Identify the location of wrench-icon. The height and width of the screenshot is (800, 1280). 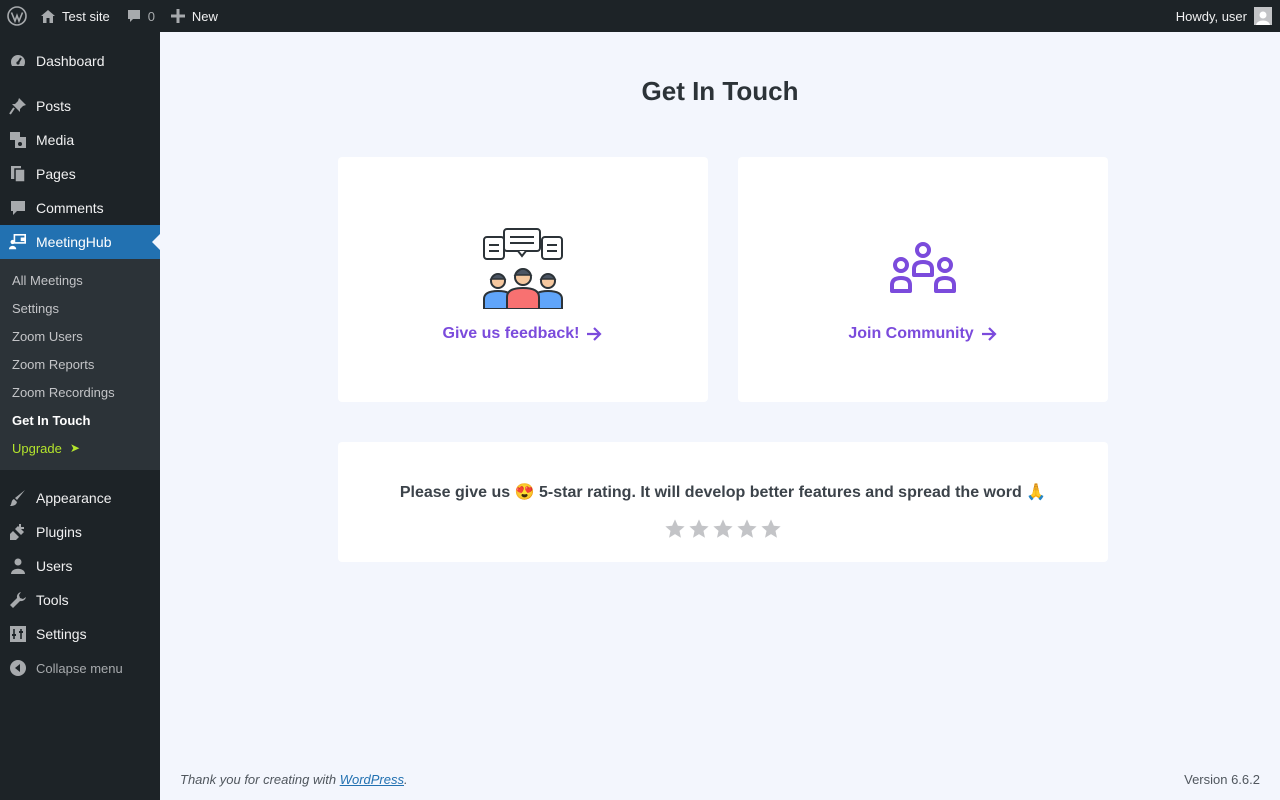
(18, 600).